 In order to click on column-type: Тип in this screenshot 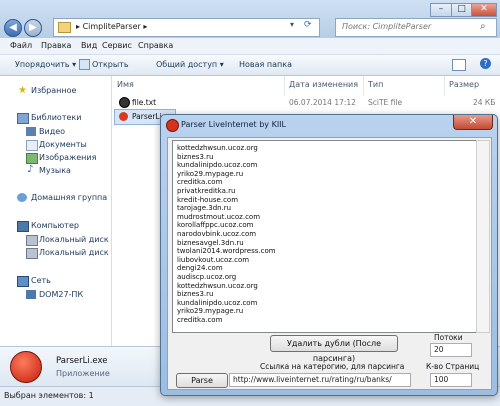, I will do `click(375, 84)`.